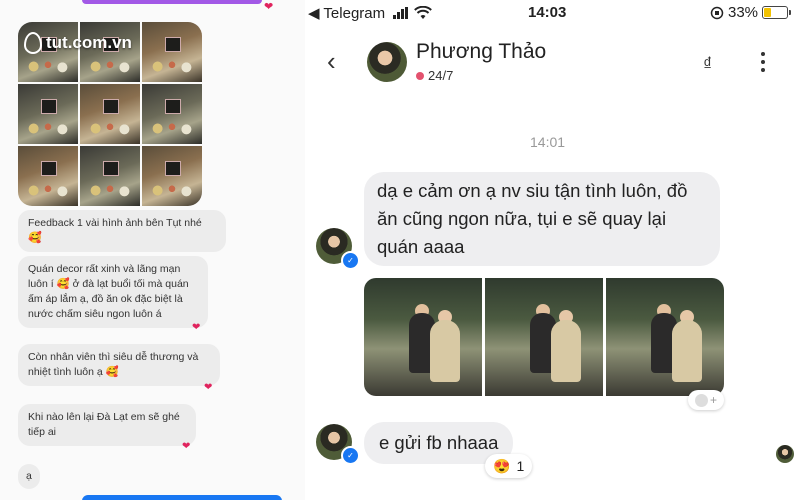  Describe the element at coordinates (420, 75) in the screenshot. I see `online-dot-icon` at that location.